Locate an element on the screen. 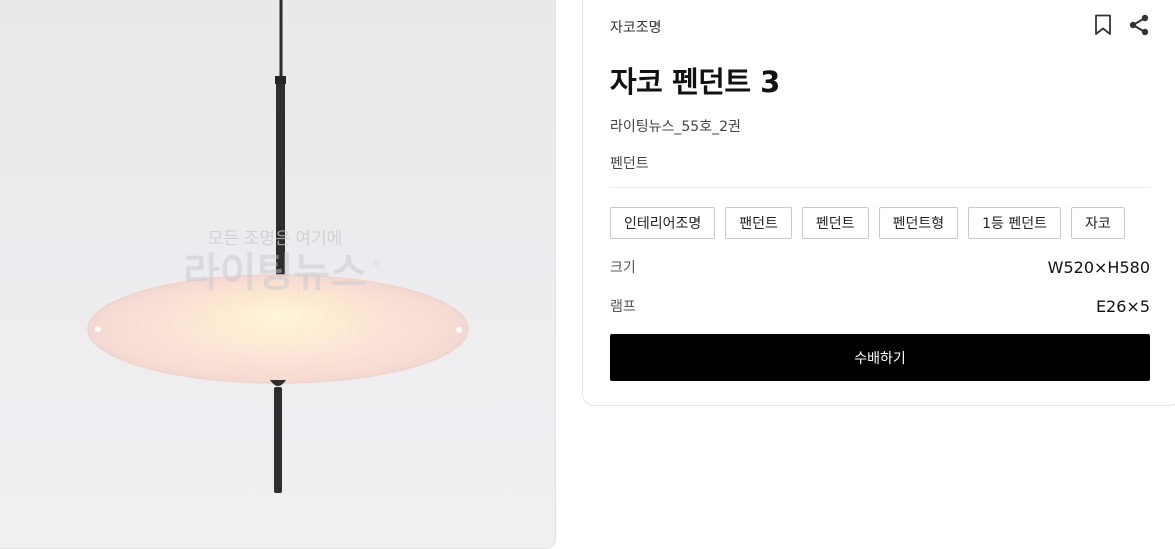  tag-chip: 펜던트 is located at coordinates (835, 223).